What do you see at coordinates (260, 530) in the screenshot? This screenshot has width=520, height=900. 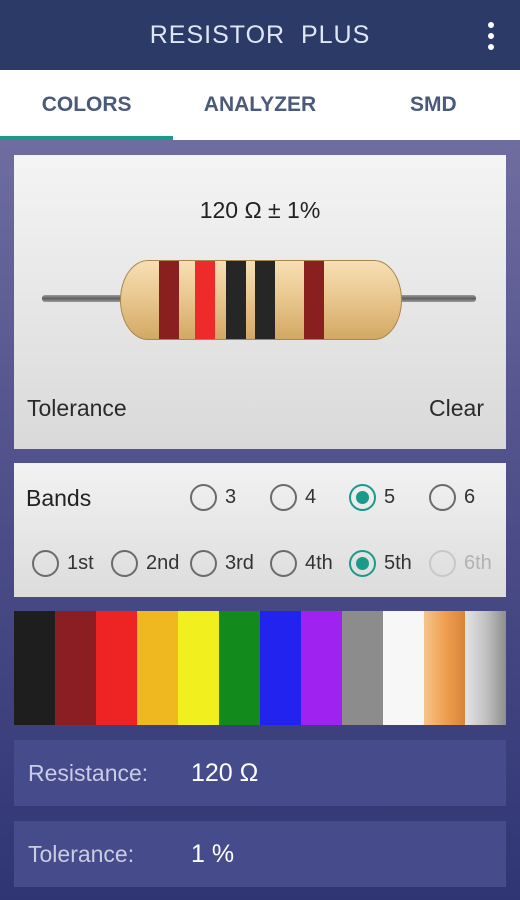 I see `bands-card: Bands 3 4 5 6 1st 2nd 3rd 4th 5th 6th` at bounding box center [260, 530].